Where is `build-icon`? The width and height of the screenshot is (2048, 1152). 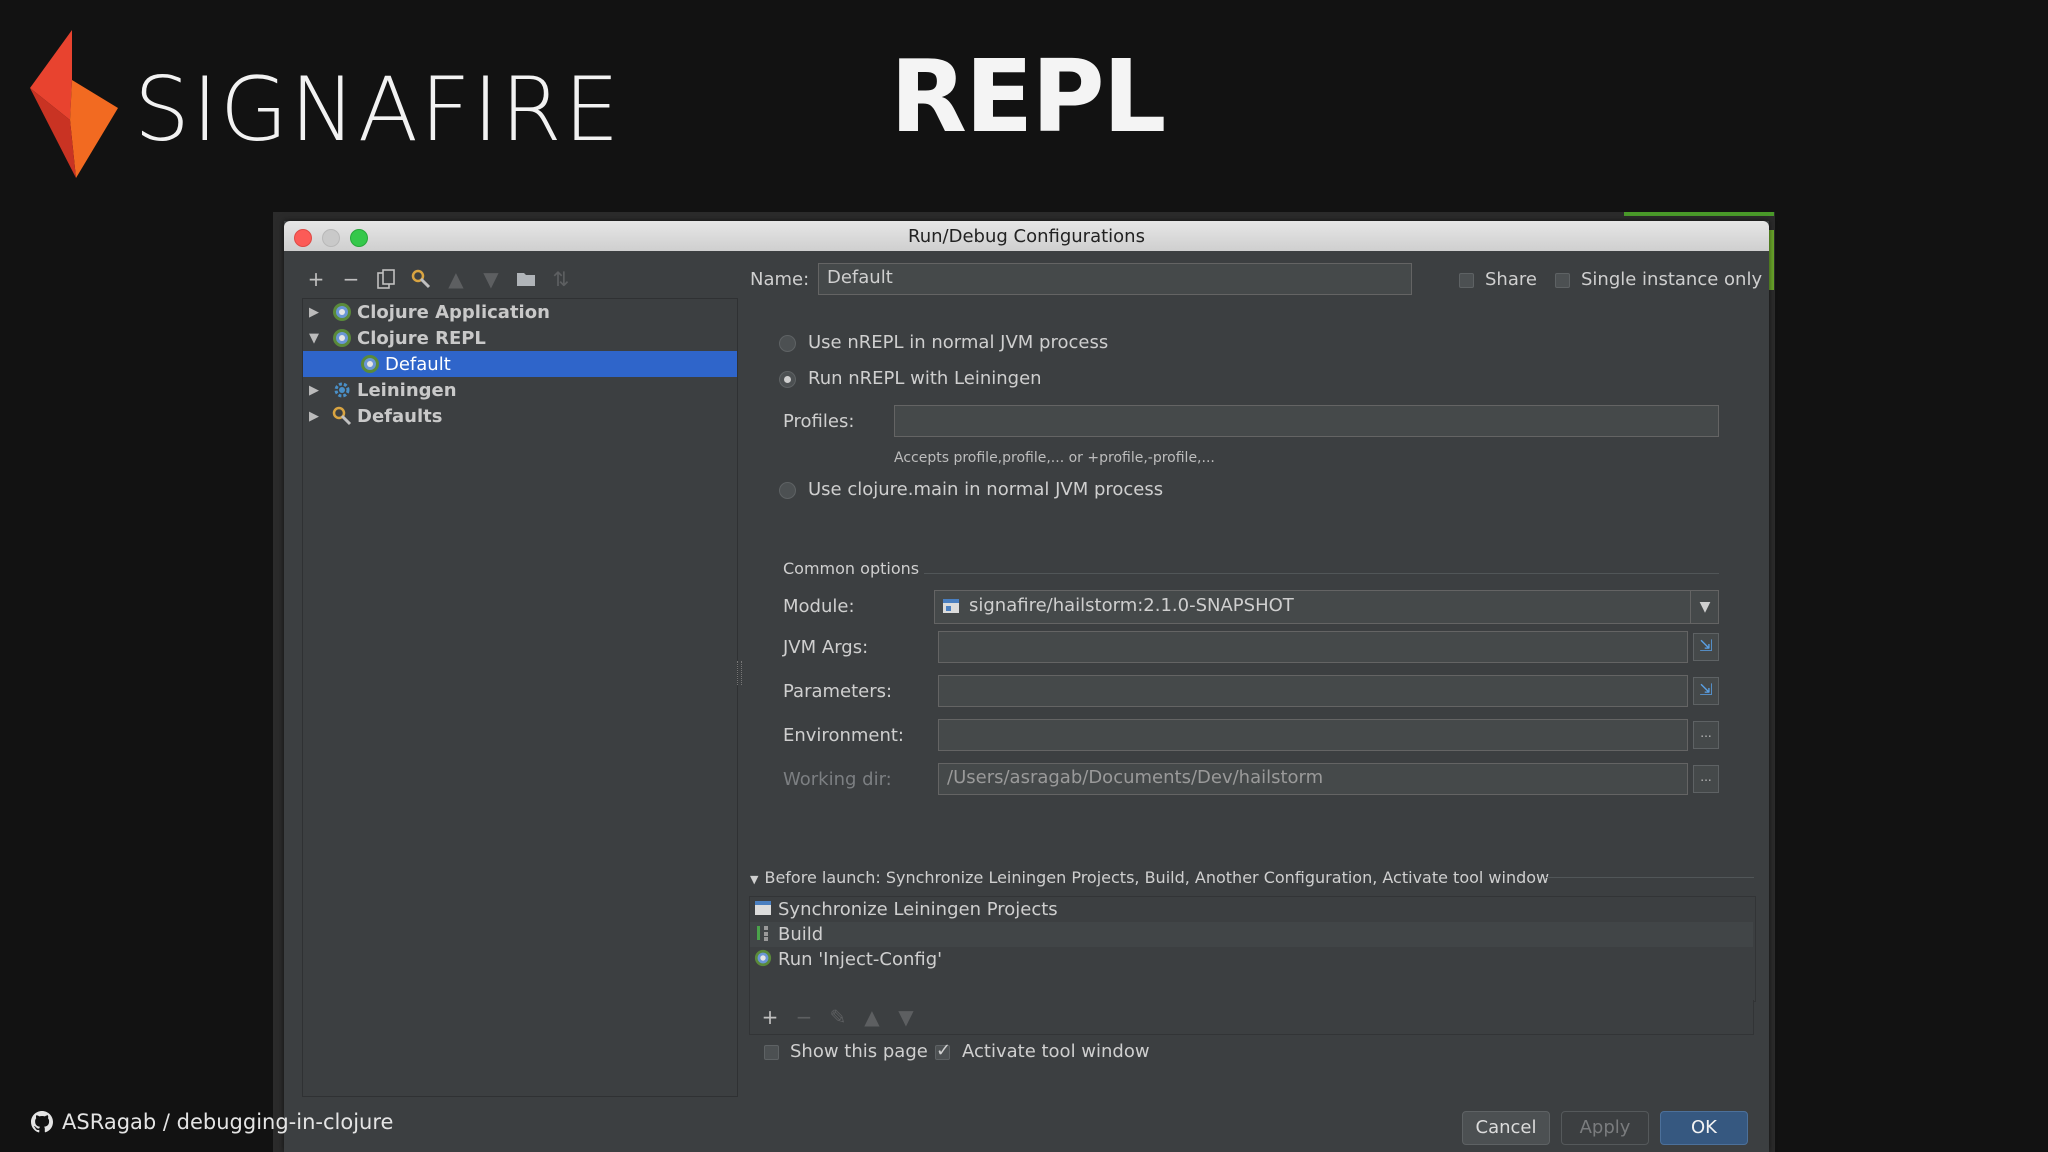 build-icon is located at coordinates (763, 935).